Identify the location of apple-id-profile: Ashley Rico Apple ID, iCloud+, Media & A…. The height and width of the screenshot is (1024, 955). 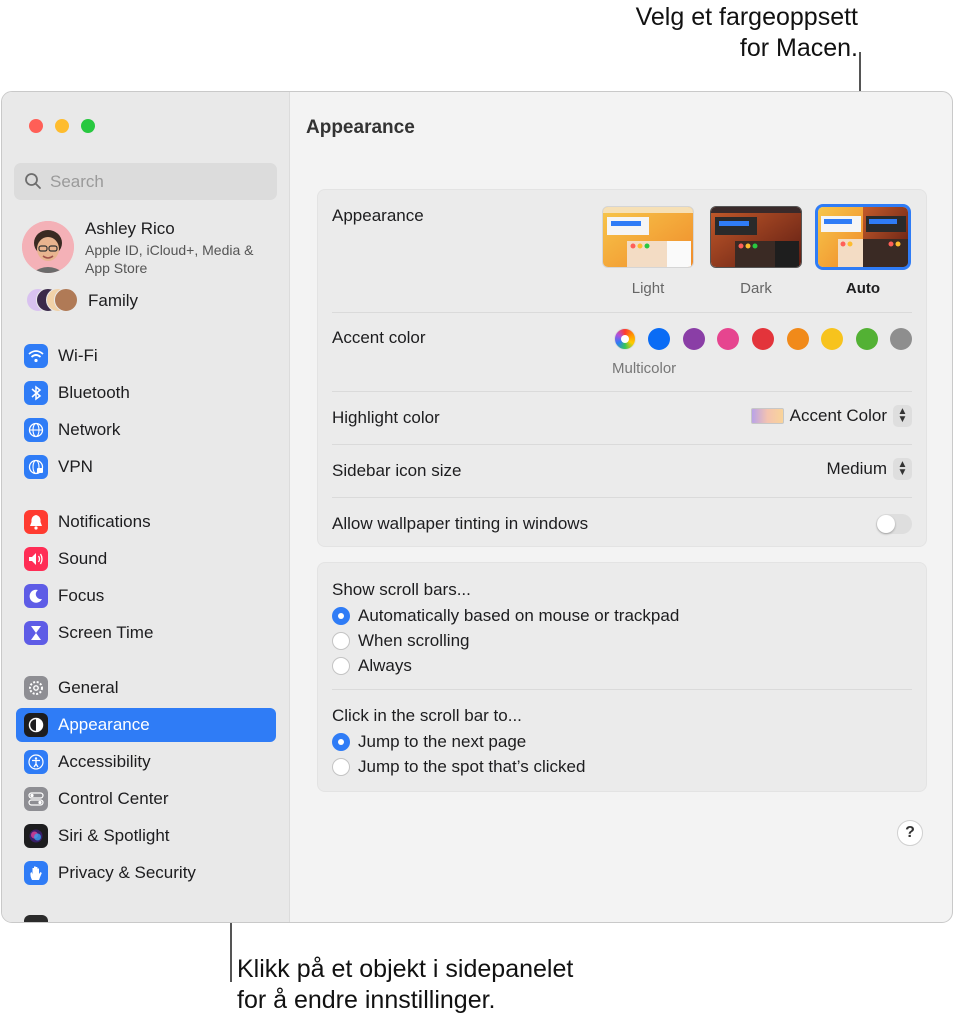
(152, 249).